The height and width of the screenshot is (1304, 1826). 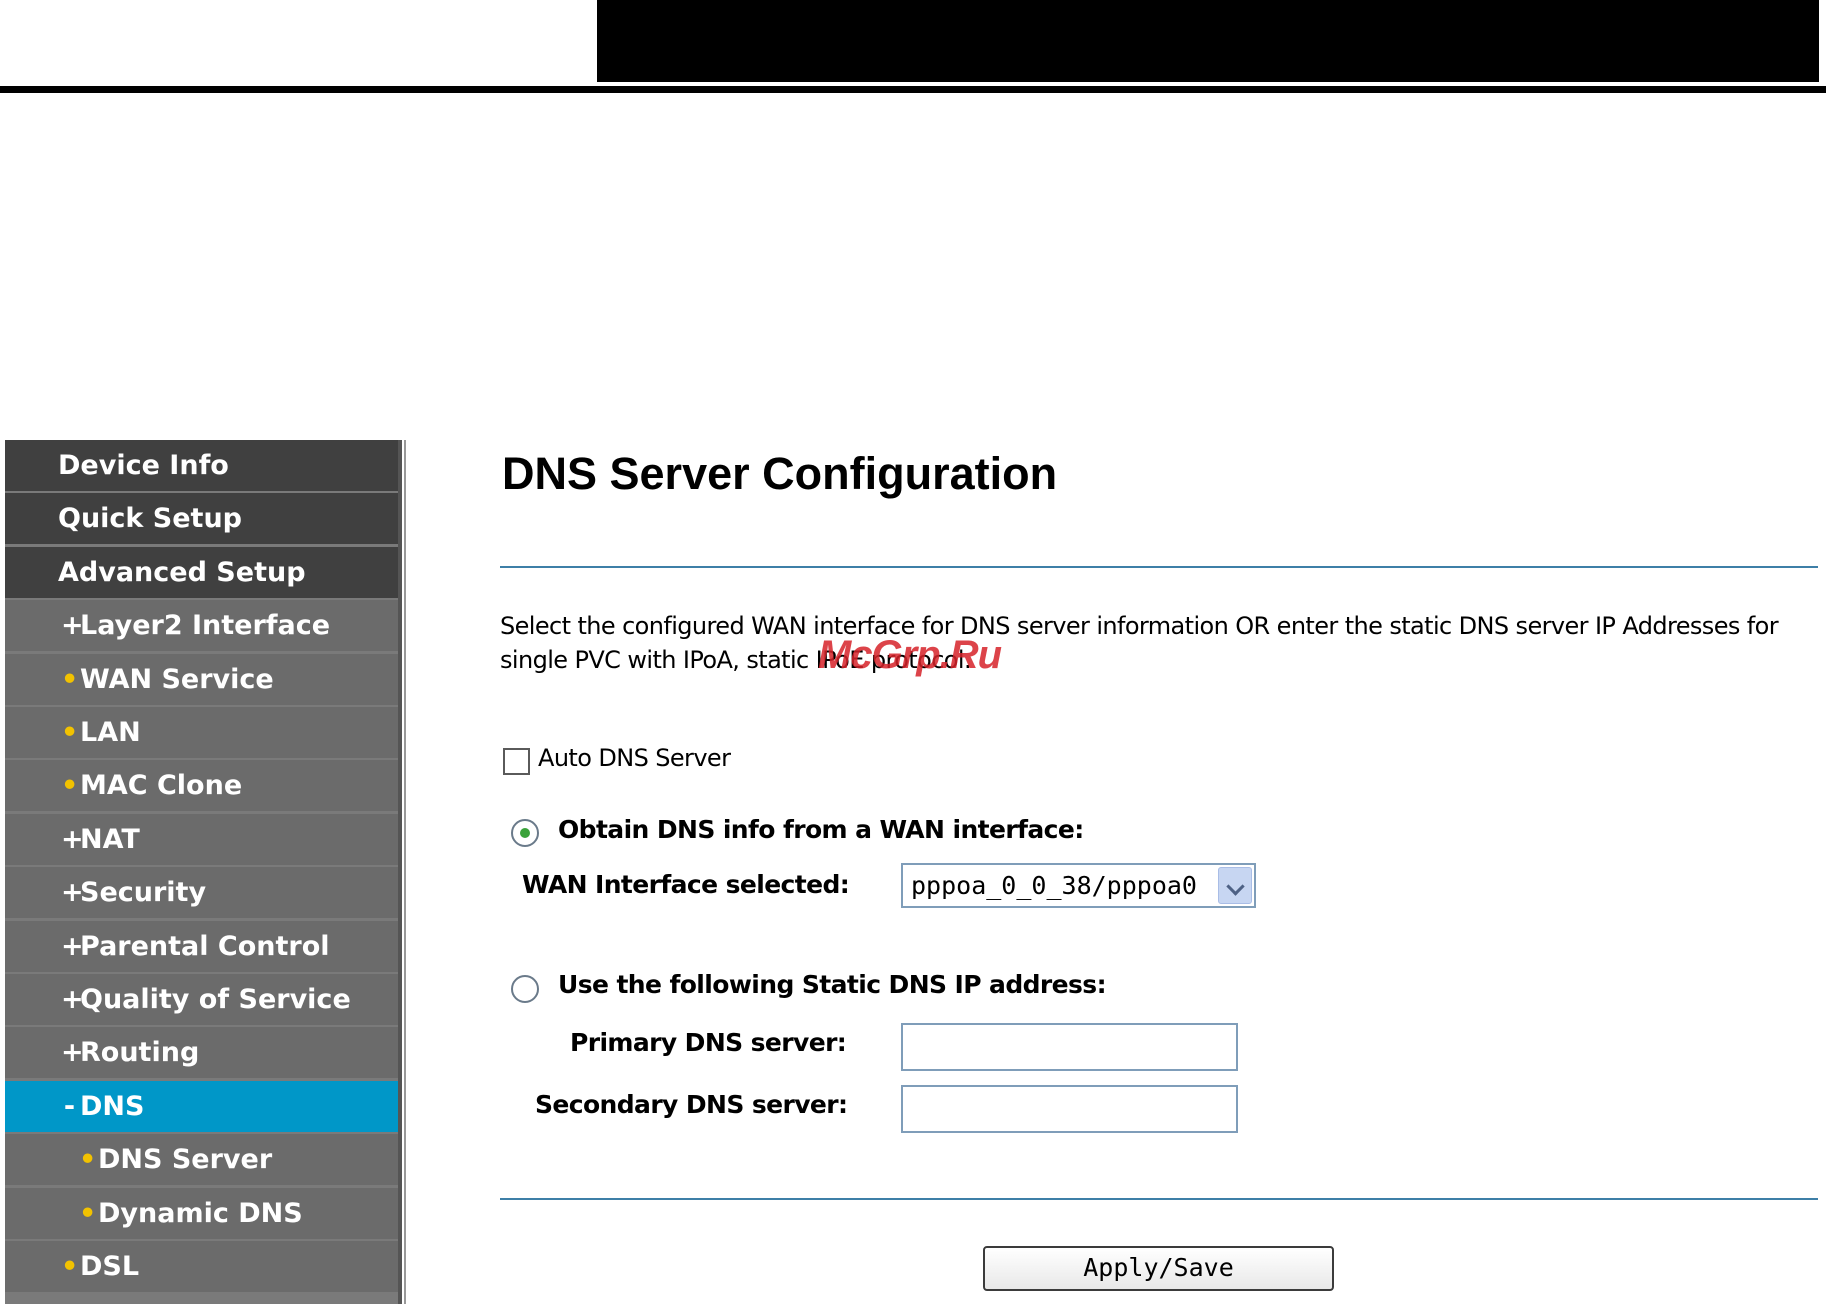 I want to click on primary-dns-label: Primary DNS server:, so click(x=708, y=1042).